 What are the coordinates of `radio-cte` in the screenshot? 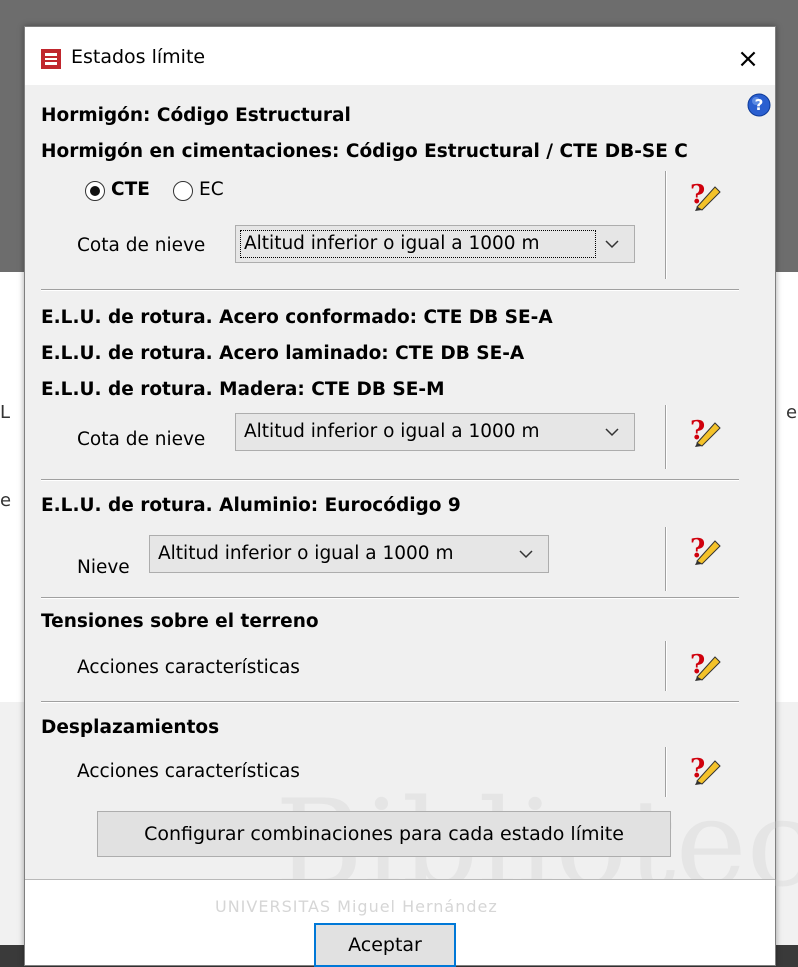 It's located at (95, 191).